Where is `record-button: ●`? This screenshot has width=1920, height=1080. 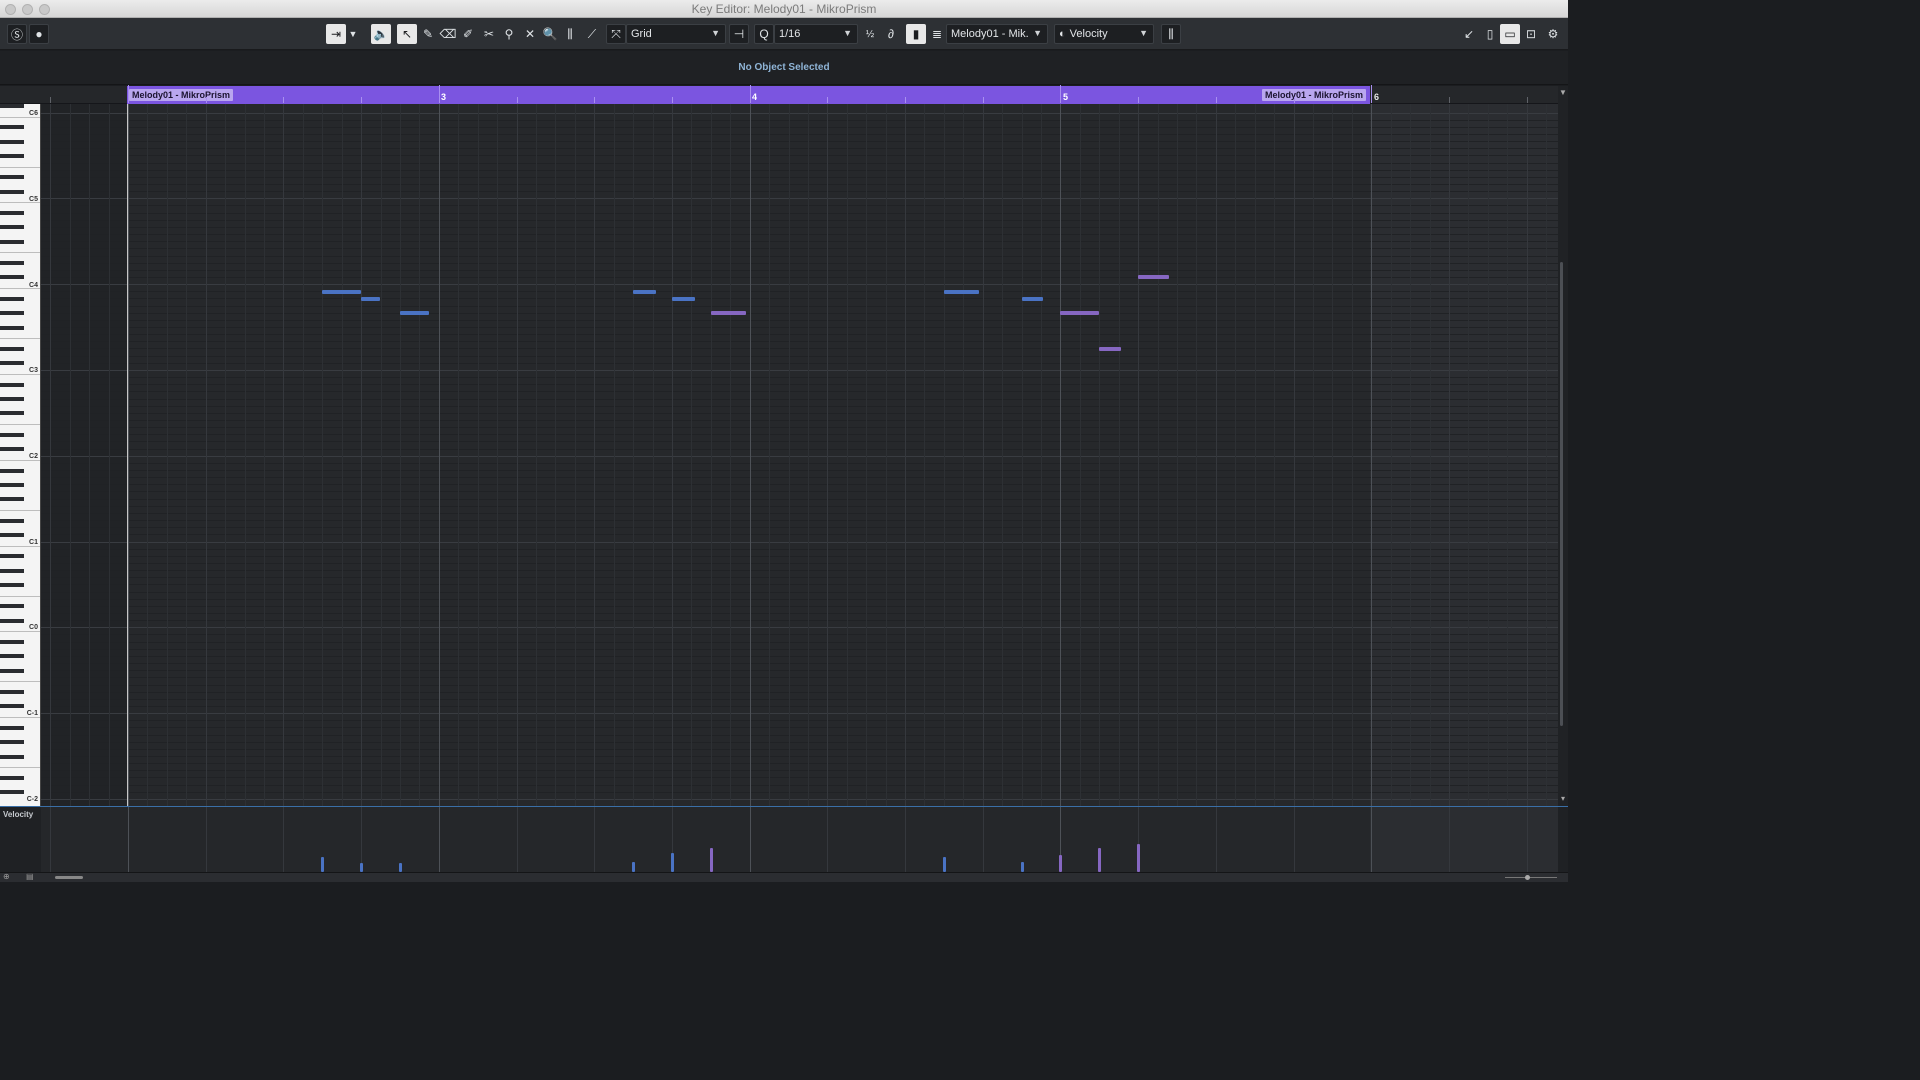 record-button: ● is located at coordinates (39, 34).